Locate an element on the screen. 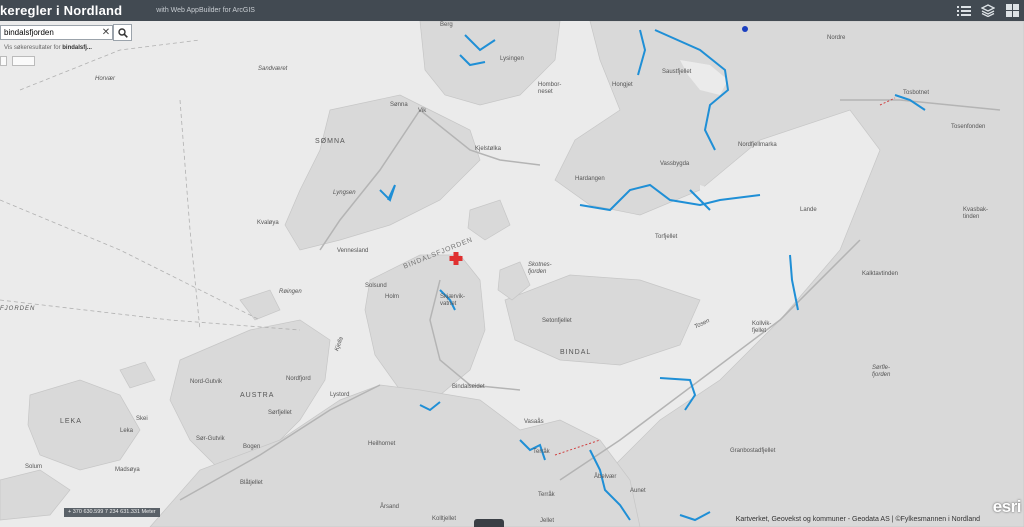  label-vik: Vik is located at coordinates (422, 111).